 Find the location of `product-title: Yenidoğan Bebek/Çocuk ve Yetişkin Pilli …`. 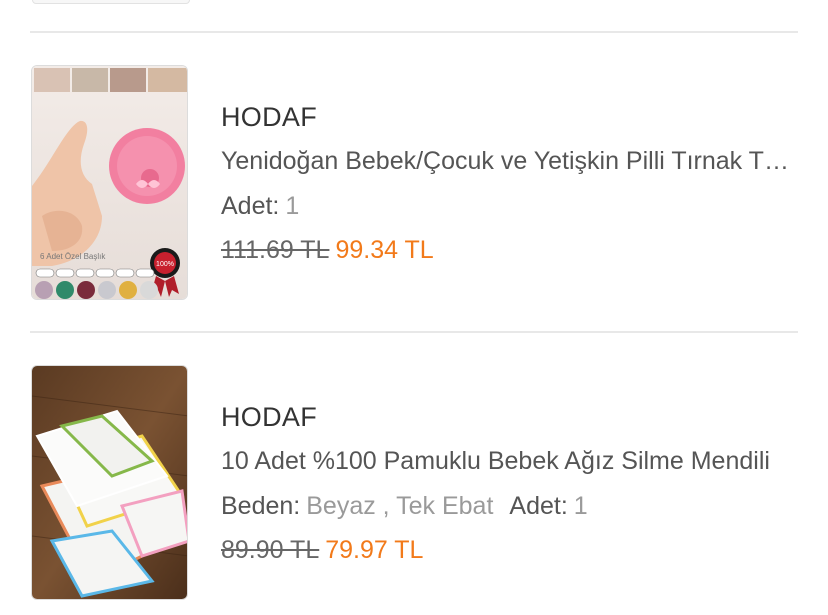

product-title: Yenidoğan Bebek/Çocuk ve Yetişkin Pilli … is located at coordinates (510, 161).